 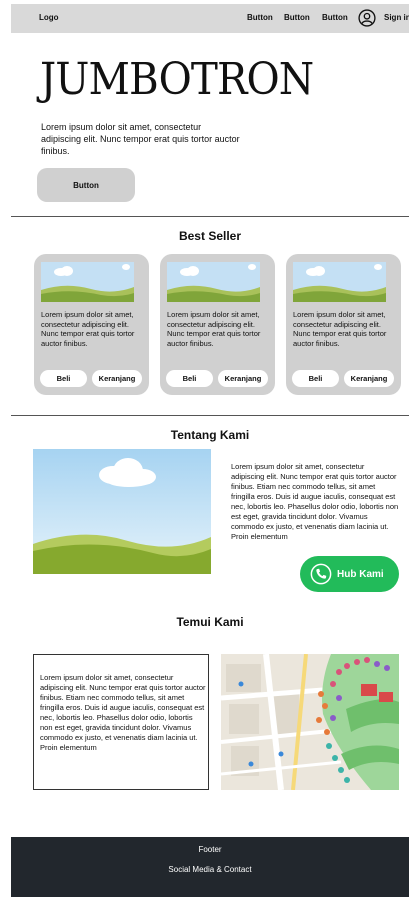 I want to click on nav-button-1: Button, so click(x=260, y=17).